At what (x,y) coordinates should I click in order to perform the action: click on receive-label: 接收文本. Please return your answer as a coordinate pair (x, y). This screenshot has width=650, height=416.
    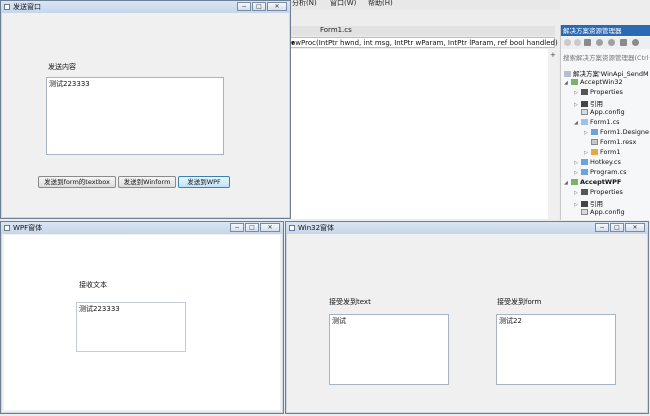
    Looking at the image, I should click on (93, 285).